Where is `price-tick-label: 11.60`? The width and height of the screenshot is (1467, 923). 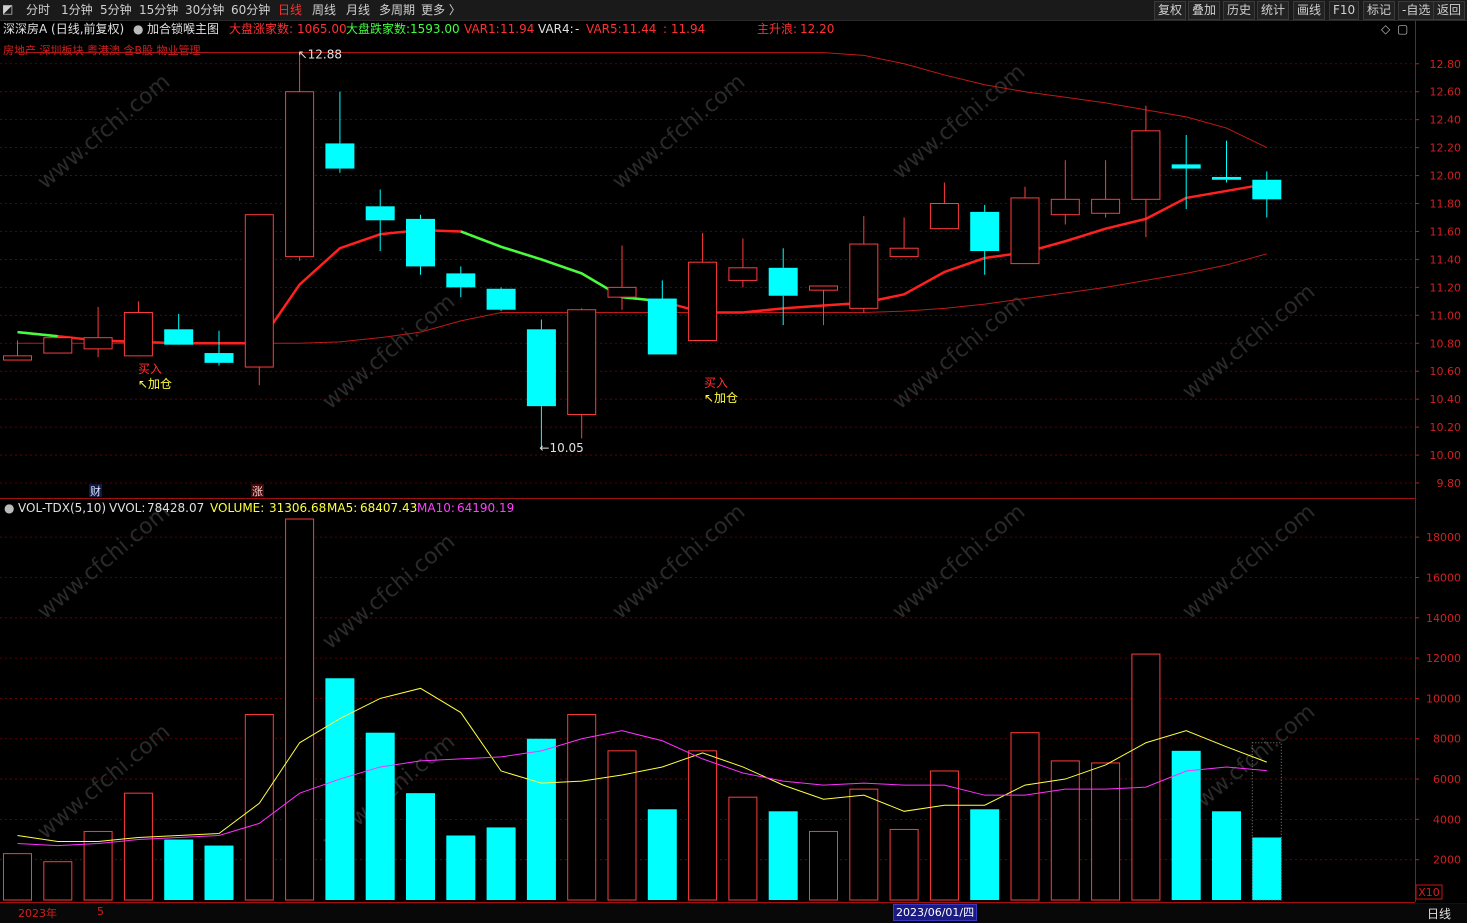 price-tick-label: 11.60 is located at coordinates (1446, 231).